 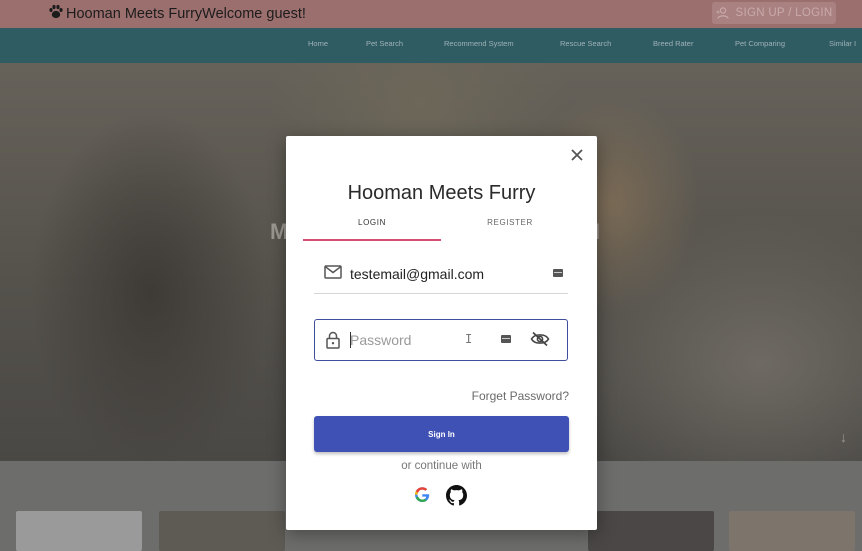 What do you see at coordinates (333, 272) in the screenshot?
I see `mail-icon` at bounding box center [333, 272].